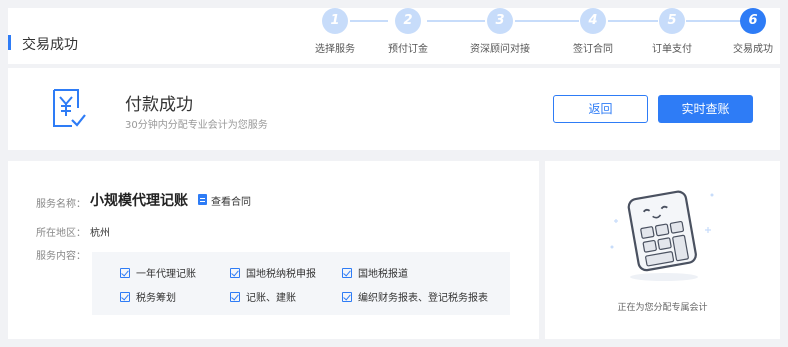 The height and width of the screenshot is (347, 788). I want to click on step-label: 签订合同, so click(593, 49).